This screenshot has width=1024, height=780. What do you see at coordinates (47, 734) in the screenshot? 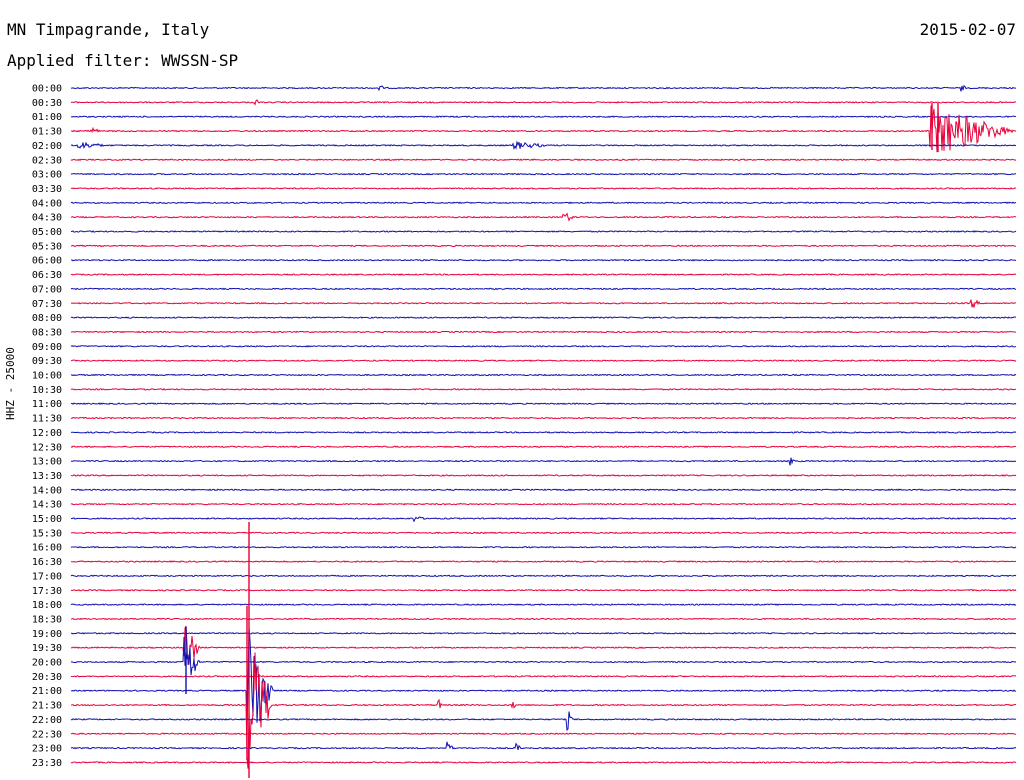
I see `time-label: 22:30` at bounding box center [47, 734].